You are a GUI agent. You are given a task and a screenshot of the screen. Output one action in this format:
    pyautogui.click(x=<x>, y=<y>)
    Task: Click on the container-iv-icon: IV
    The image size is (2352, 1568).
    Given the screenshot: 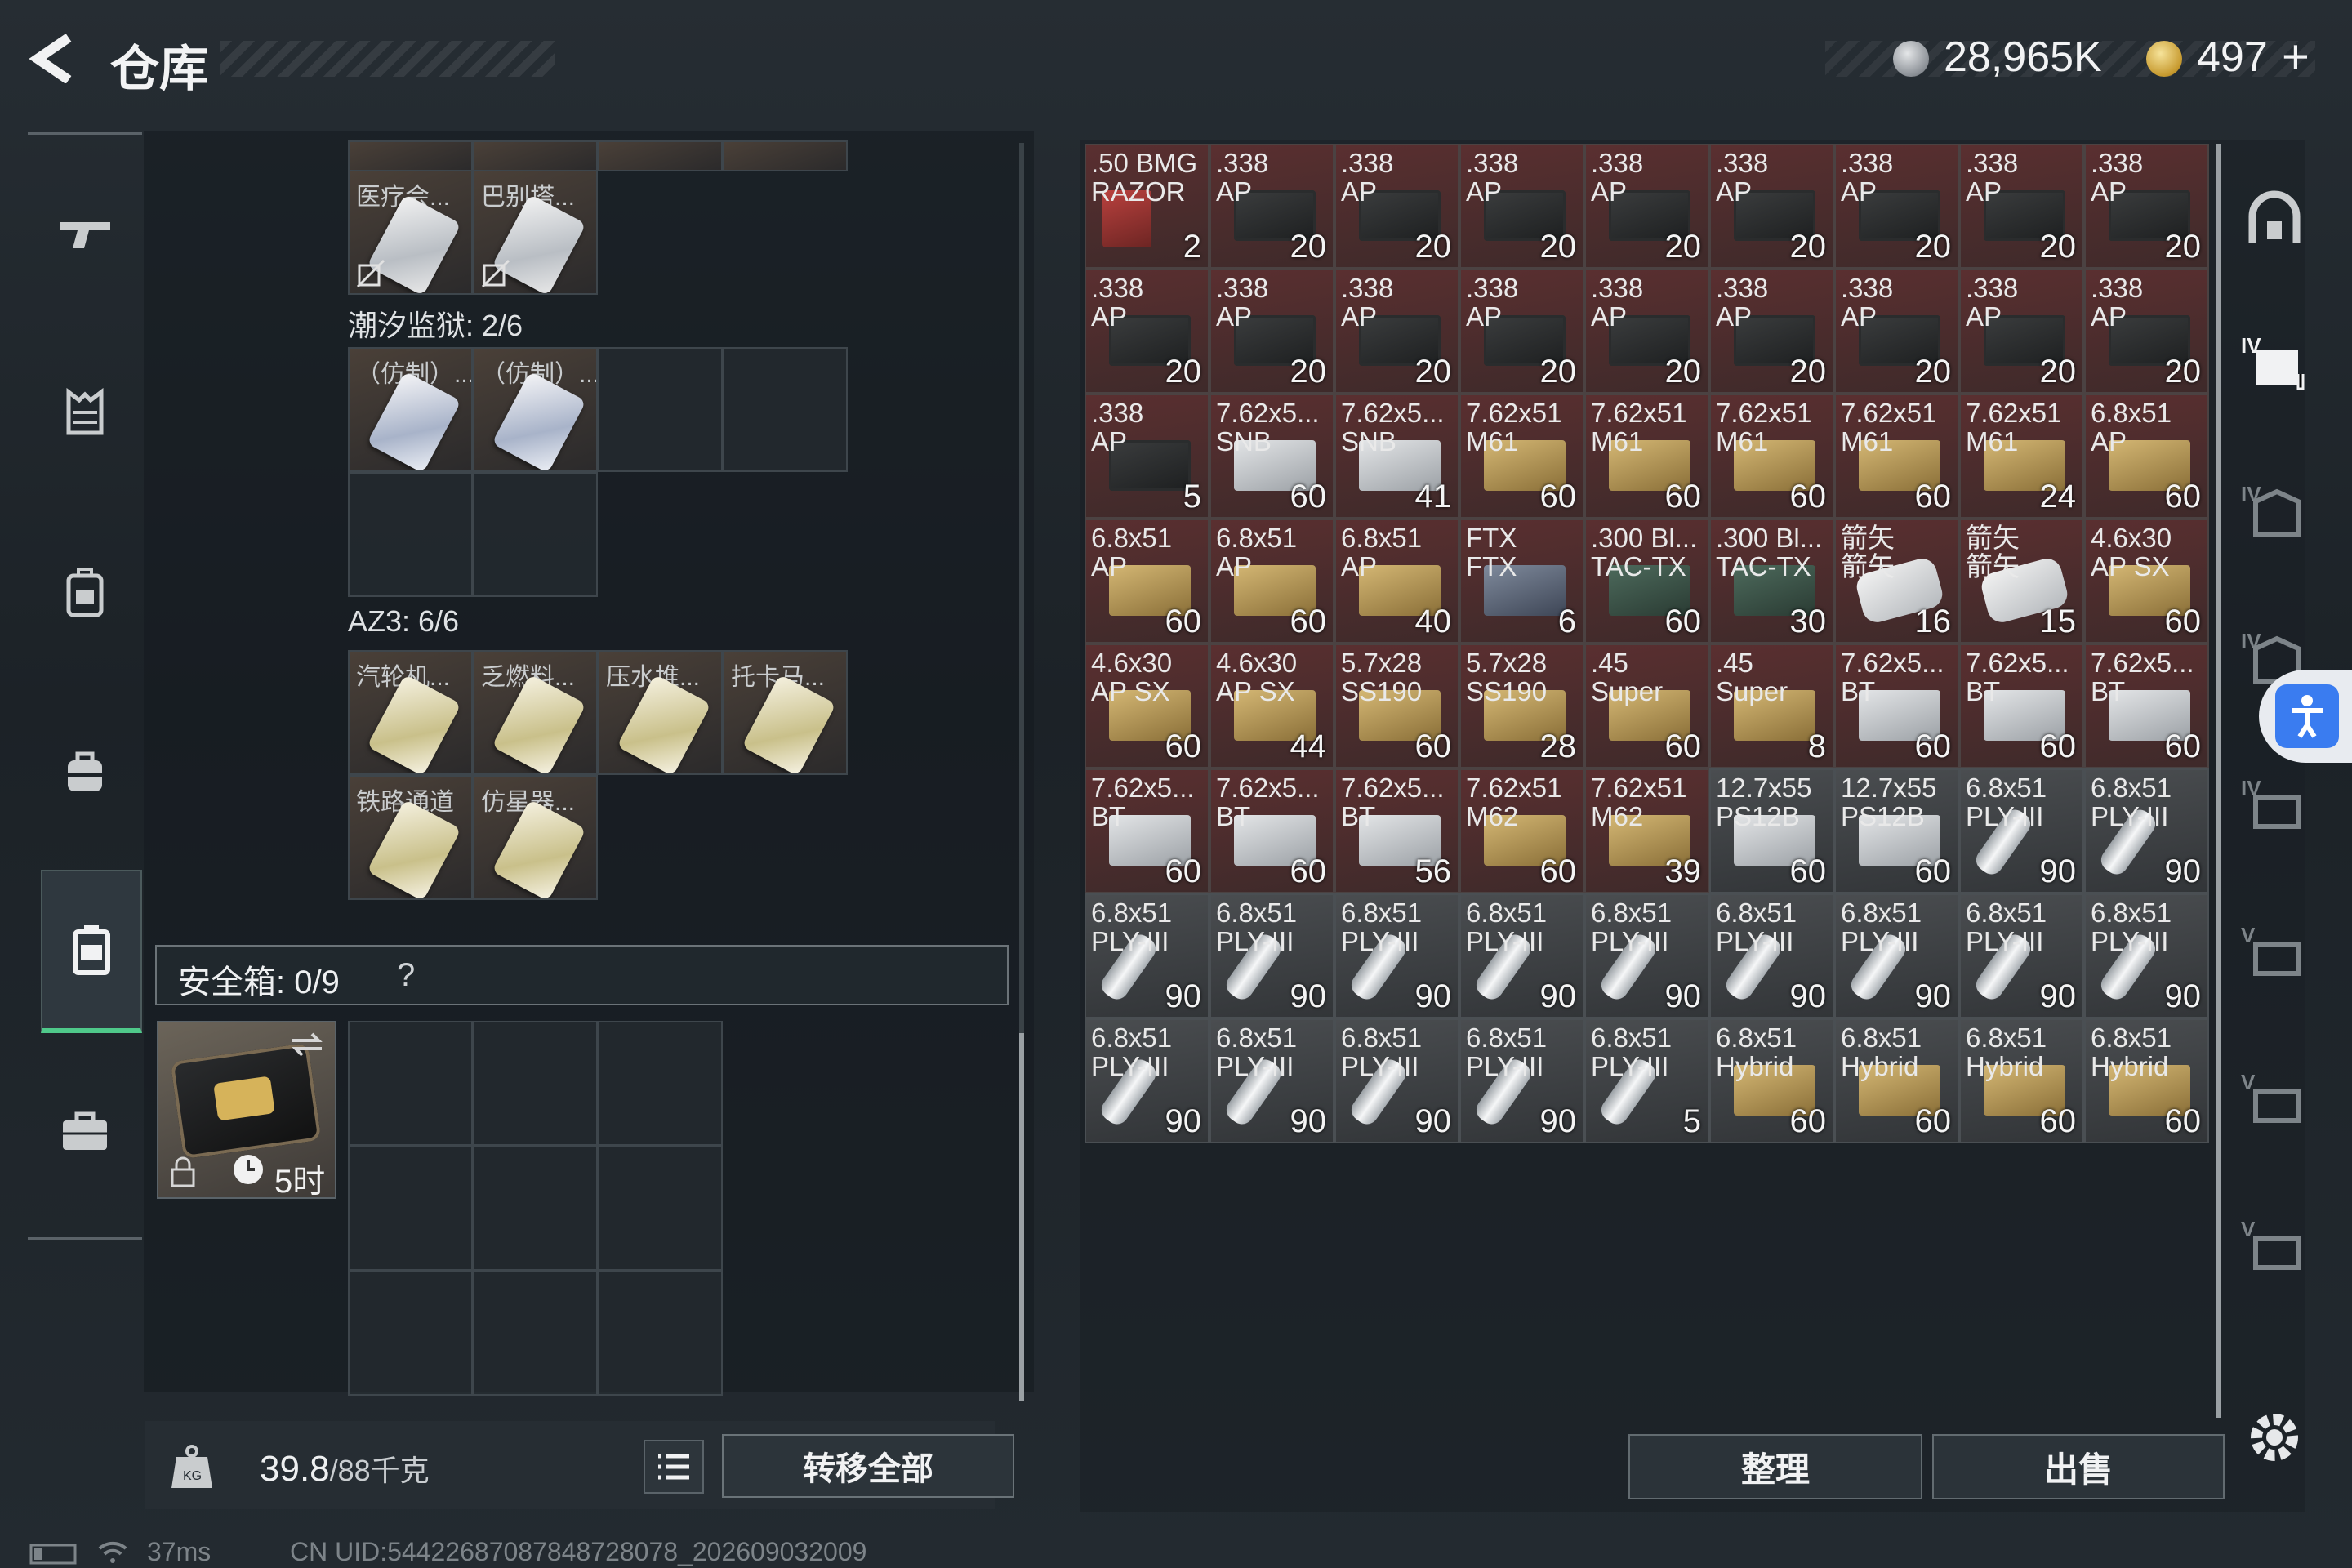 What is the action you would take?
    pyautogui.click(x=2274, y=362)
    